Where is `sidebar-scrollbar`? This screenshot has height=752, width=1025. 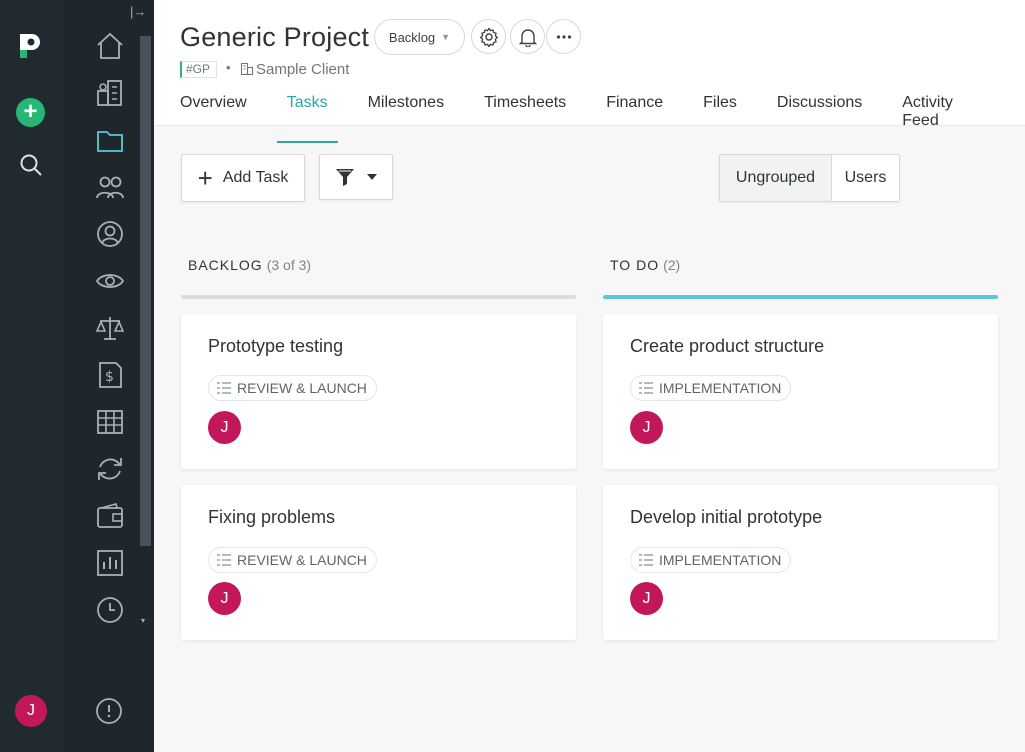
sidebar-scrollbar is located at coordinates (145, 291).